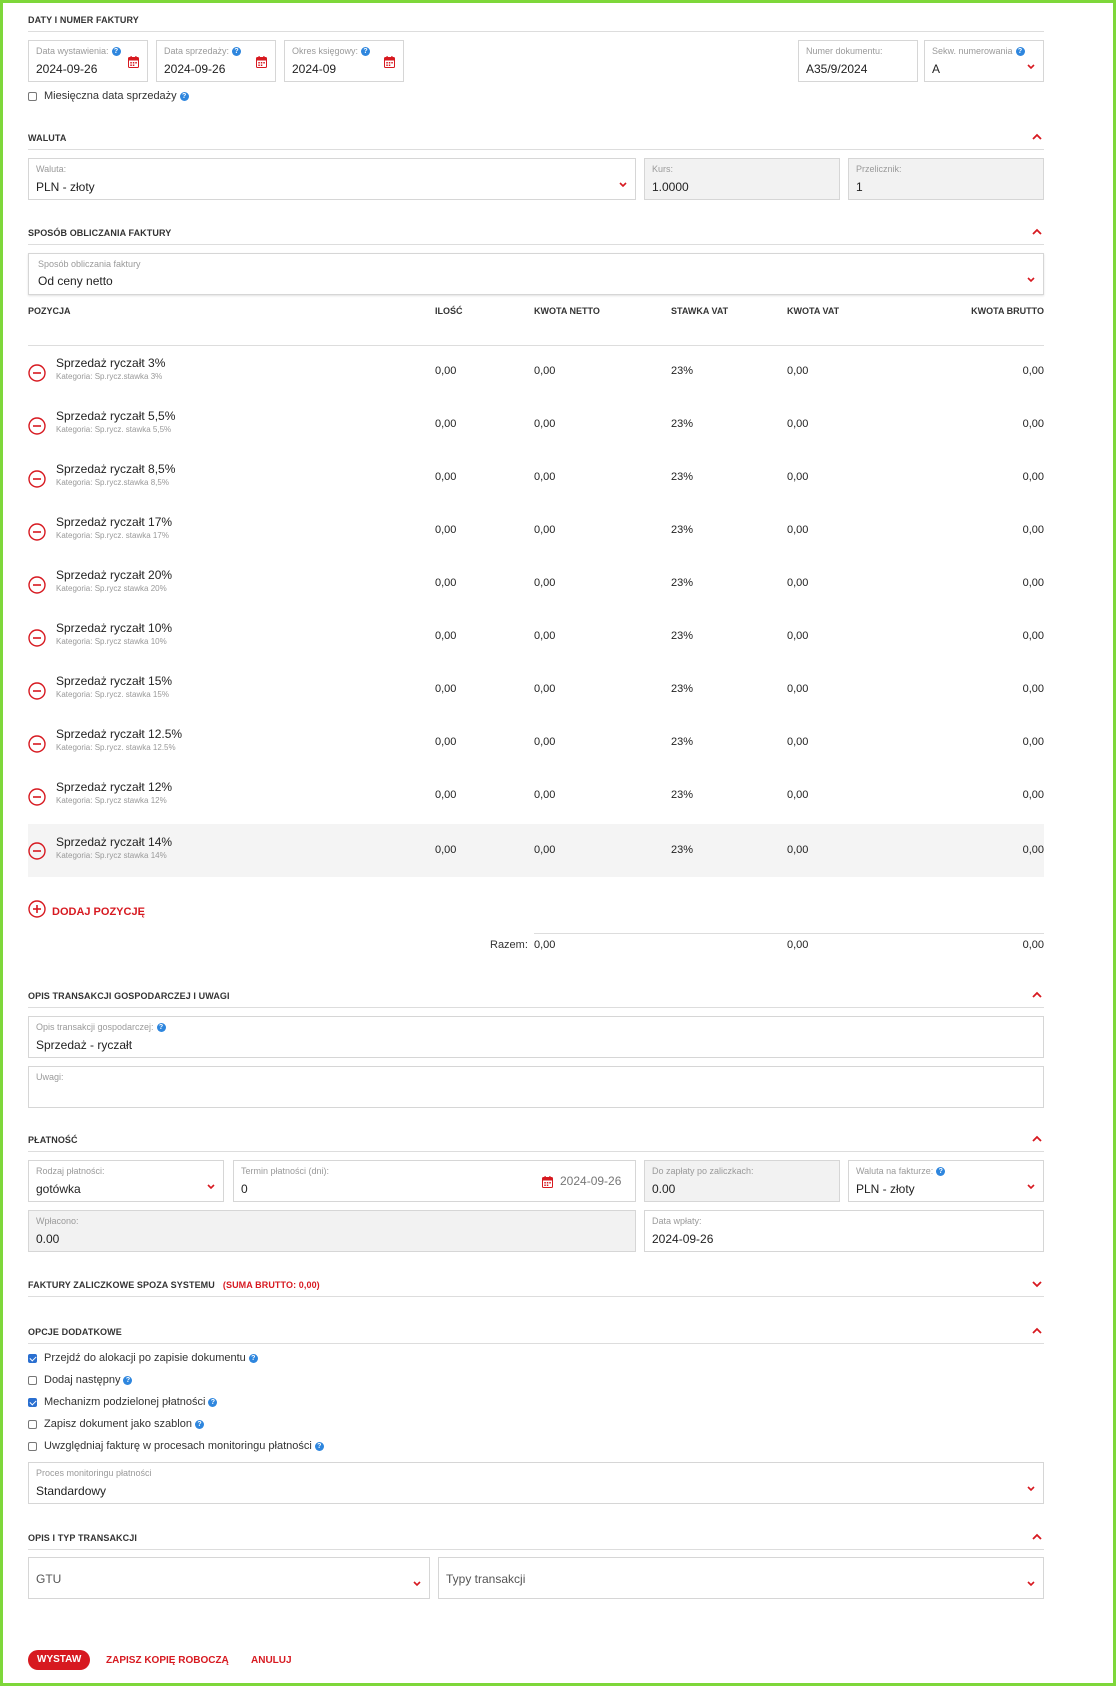  I want to click on invoice-currency-select: Waluta na fakturze:? PLN - złoty, so click(946, 1181).